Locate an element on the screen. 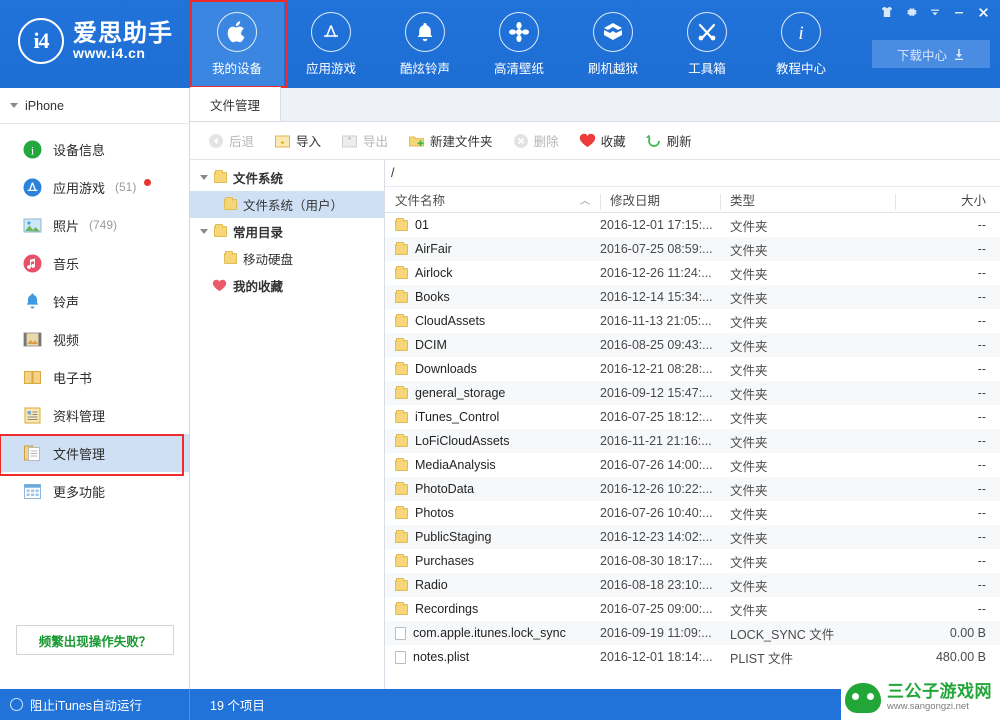  tree-node-filesystem-user: 文件系统（用户） is located at coordinates (287, 204).